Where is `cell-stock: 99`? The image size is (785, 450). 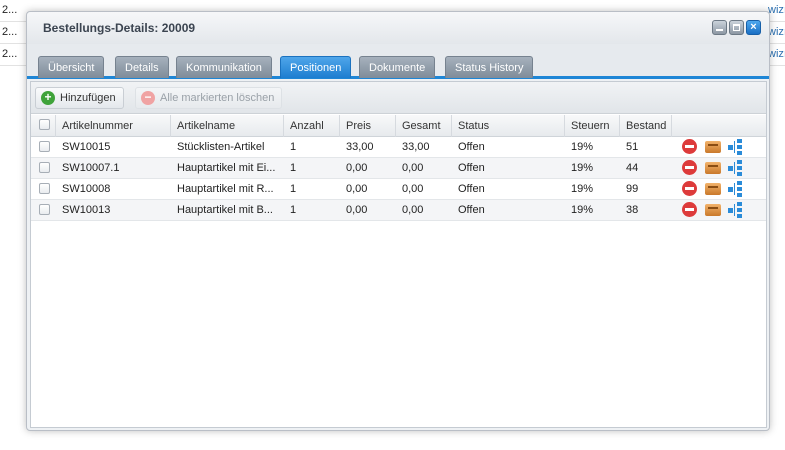 cell-stock: 99 is located at coordinates (632, 189).